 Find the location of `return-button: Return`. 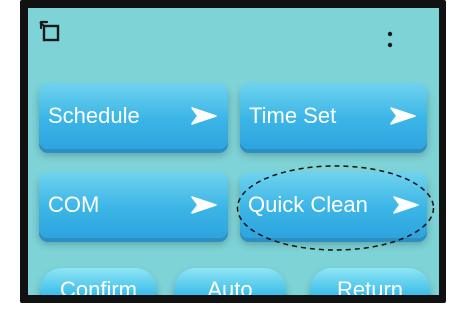

return-button: Return is located at coordinates (370, 281).